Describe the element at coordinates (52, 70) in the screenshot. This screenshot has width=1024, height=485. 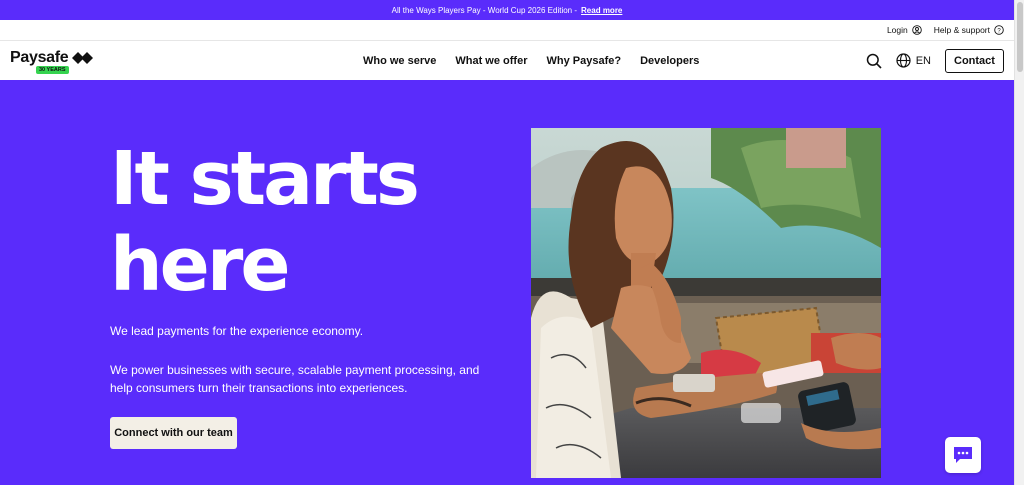
I see `anniversary-badge: 30 YEARS` at that location.